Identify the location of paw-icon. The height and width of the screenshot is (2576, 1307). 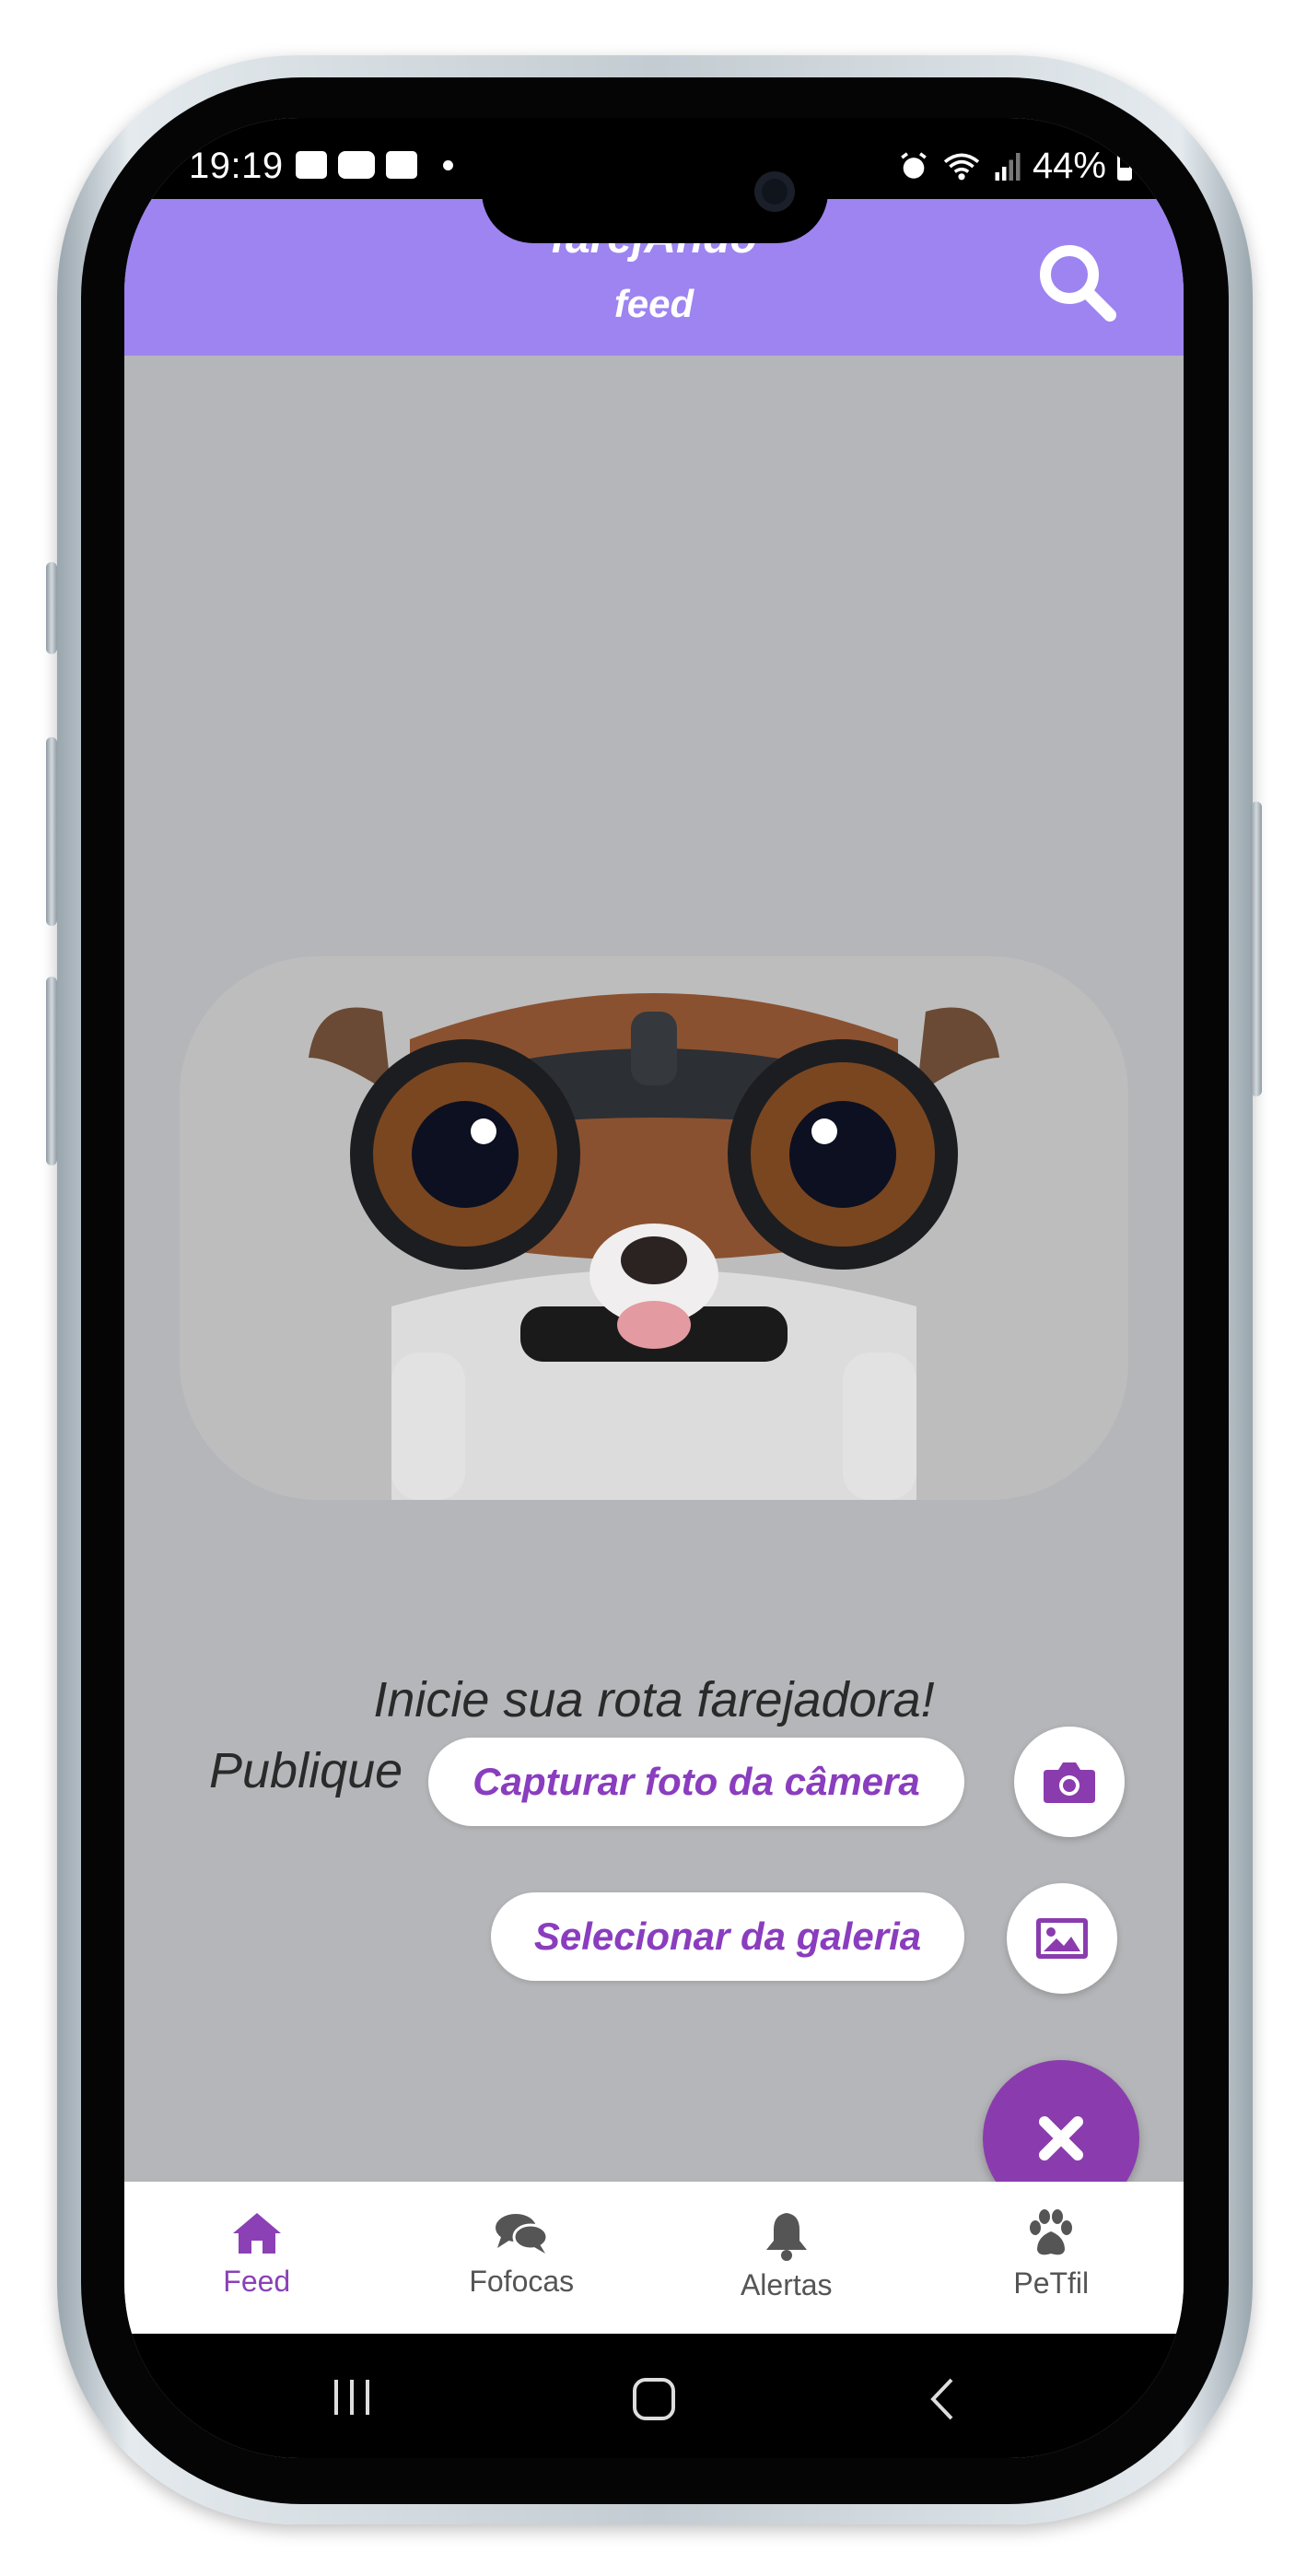
(1052, 2232).